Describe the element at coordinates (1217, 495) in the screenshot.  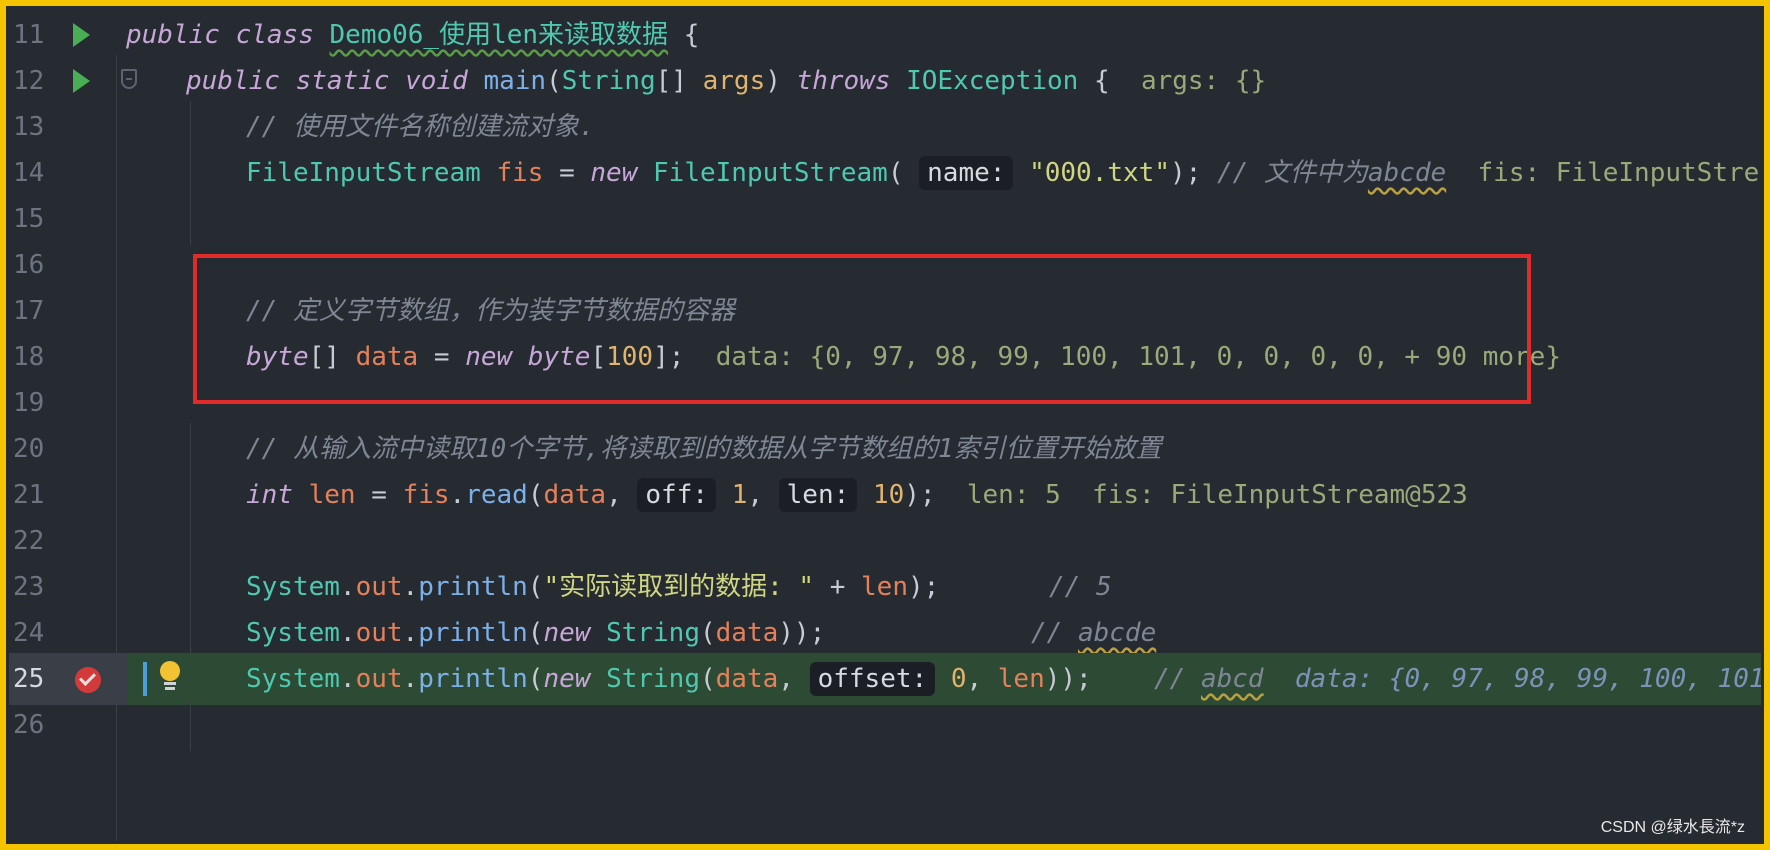
I see `inline-debug-value: len: 5 fis: FileInputStream@523` at that location.